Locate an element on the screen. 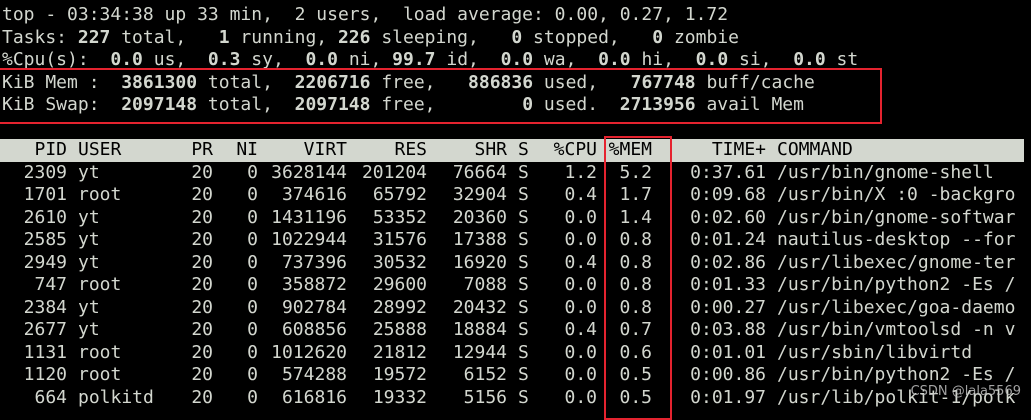  cell-mem: 0.6 is located at coordinates (635, 352).